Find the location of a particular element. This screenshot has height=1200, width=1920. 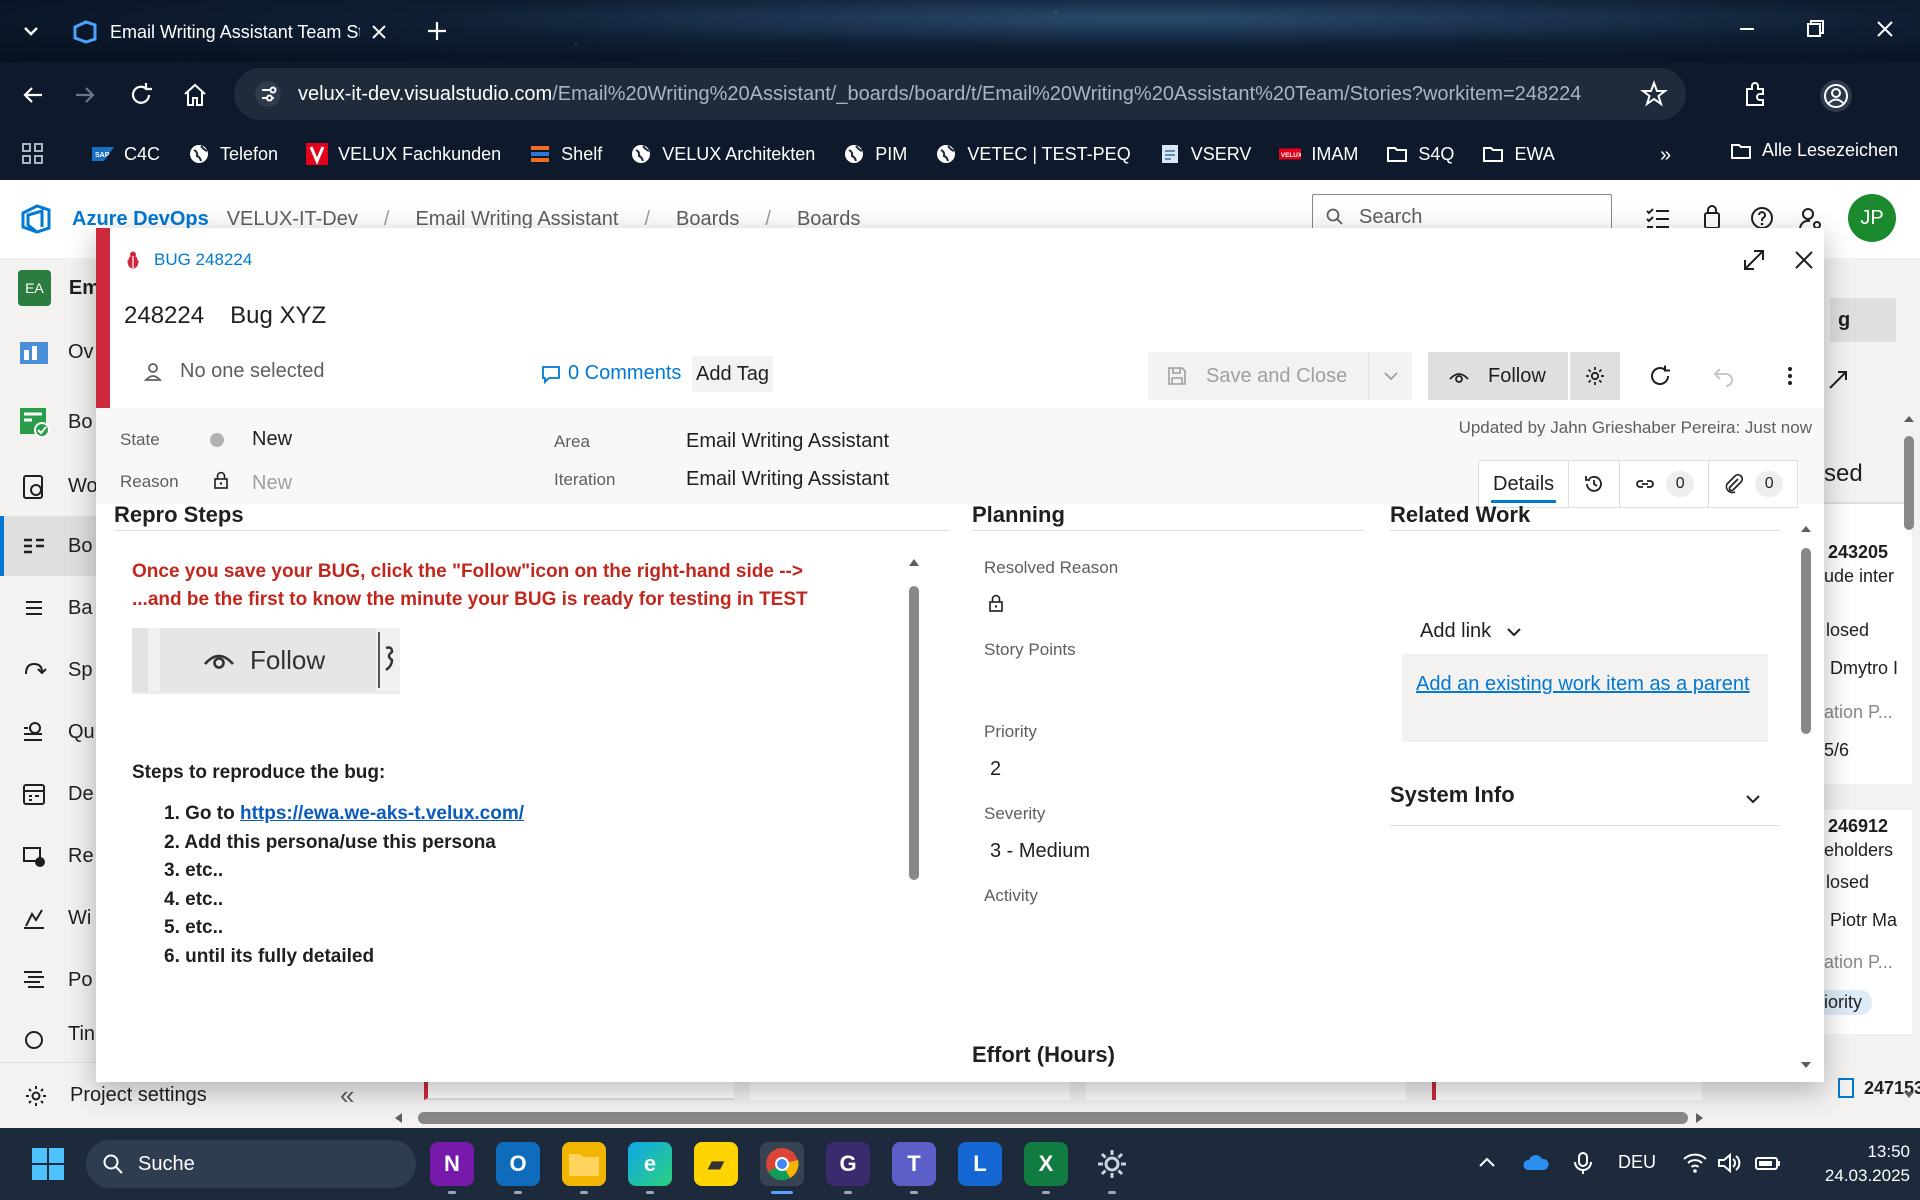

refresh-icon is located at coordinates (1660, 376).